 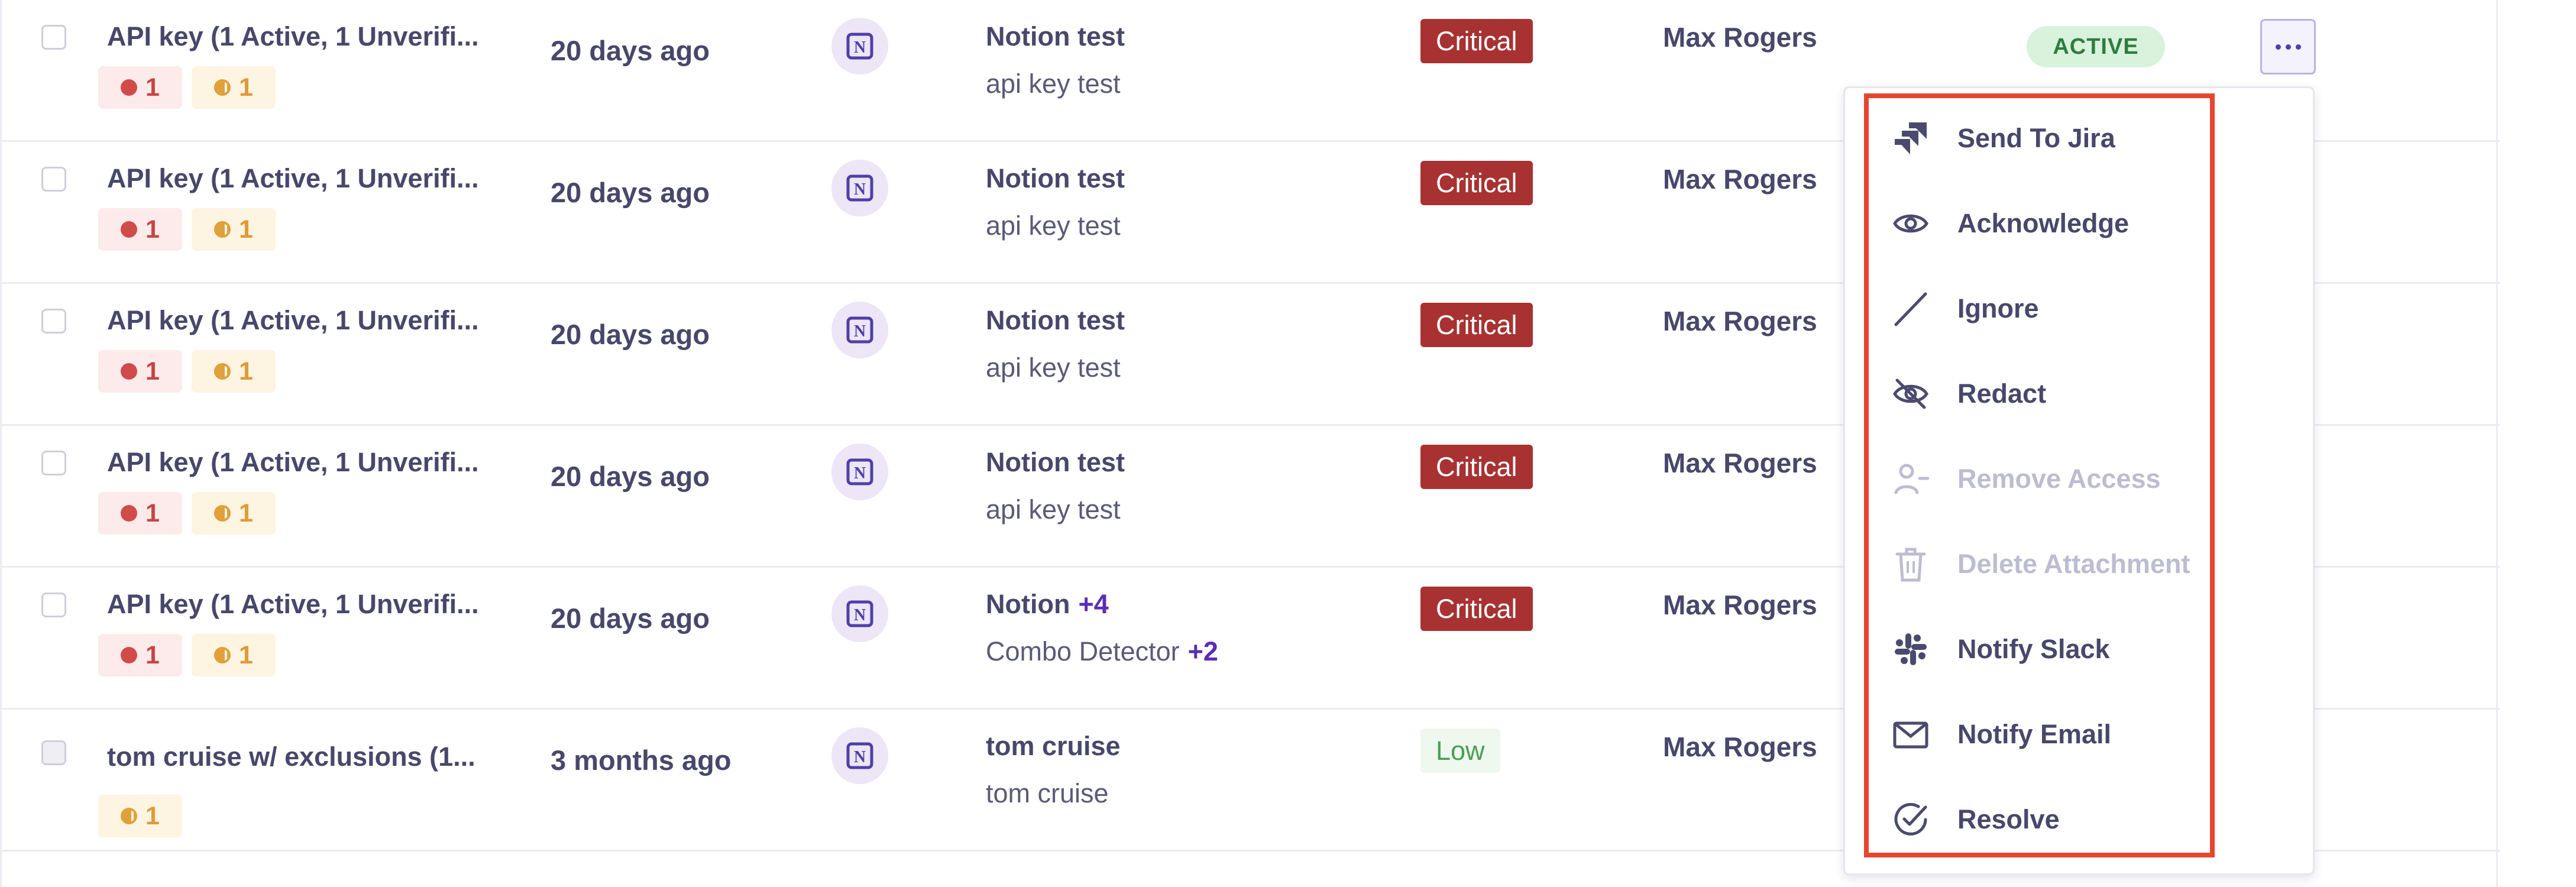 What do you see at coordinates (1911, 650) in the screenshot?
I see `slack-icon` at bounding box center [1911, 650].